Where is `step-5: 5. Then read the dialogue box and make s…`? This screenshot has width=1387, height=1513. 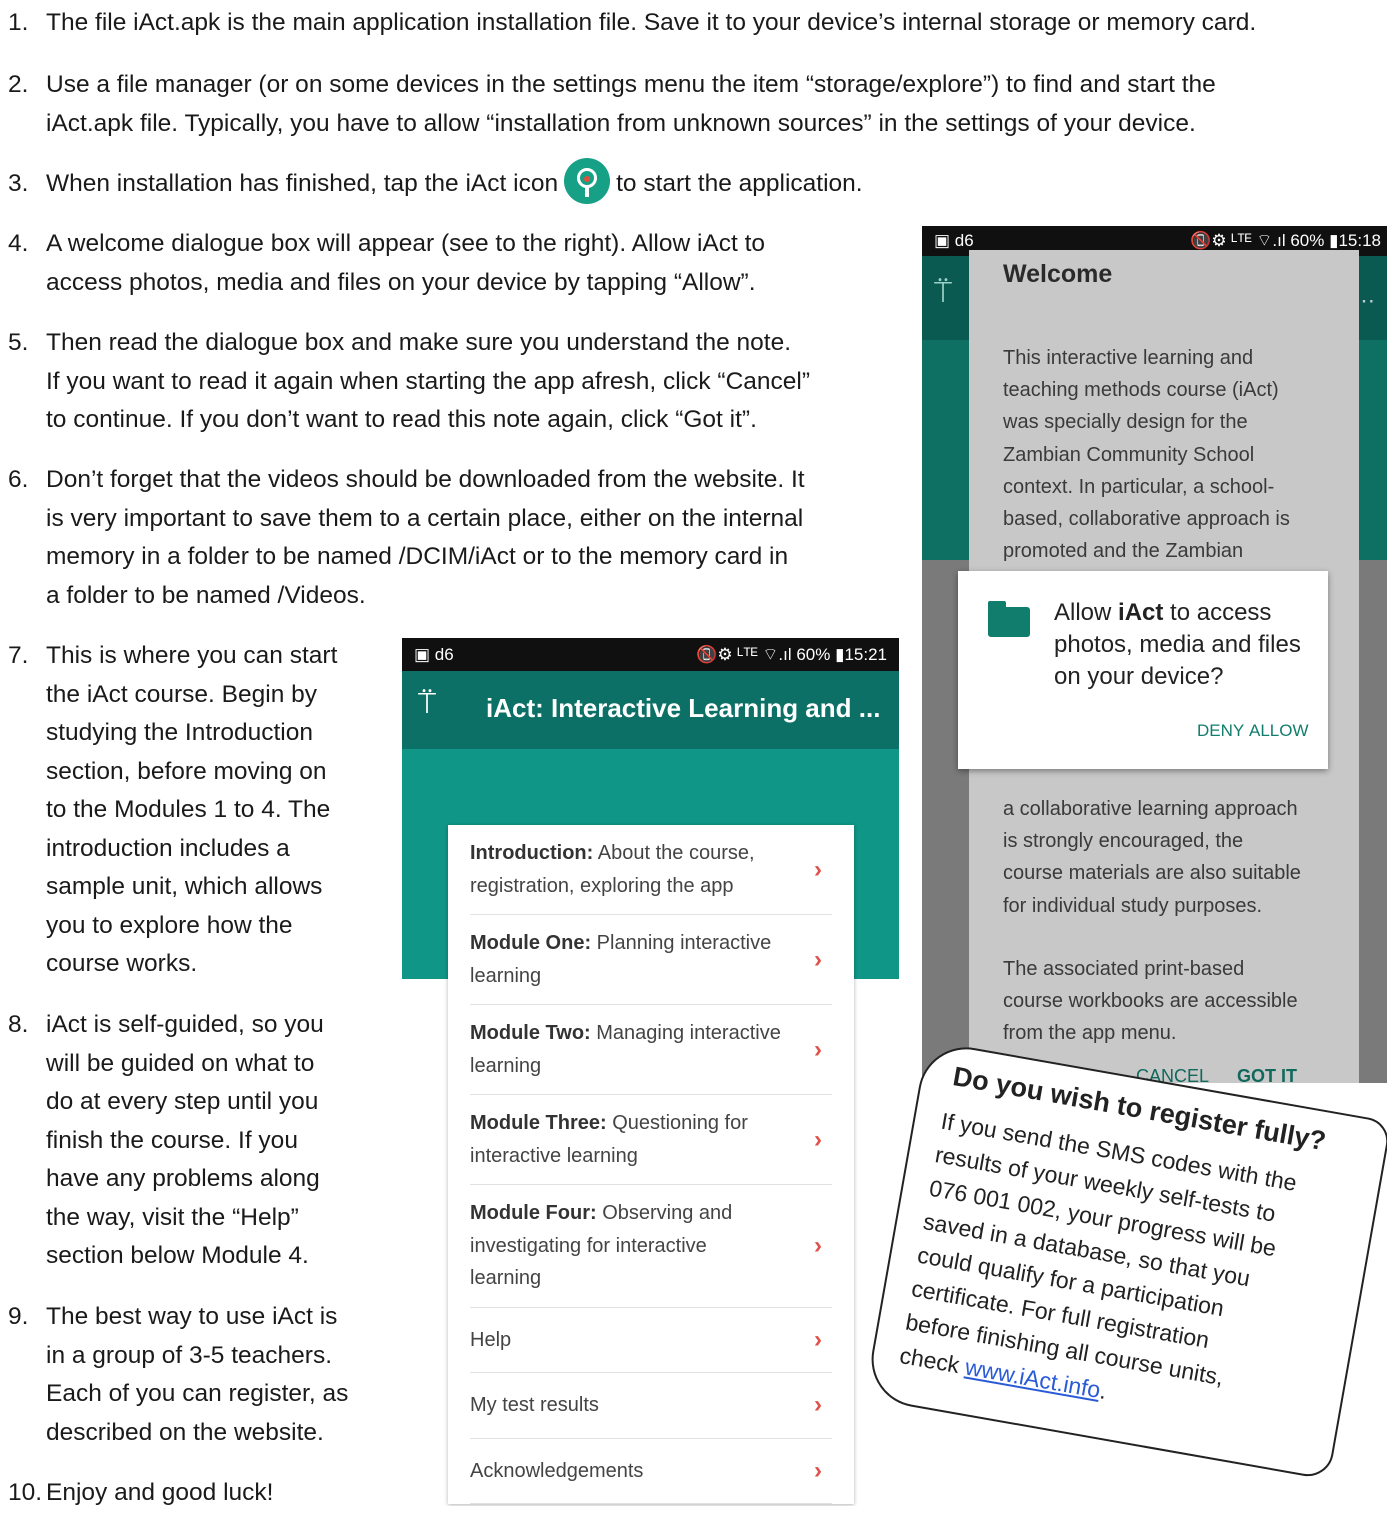 step-5: 5. Then read the dialogue box and make s… is located at coordinates (458, 382).